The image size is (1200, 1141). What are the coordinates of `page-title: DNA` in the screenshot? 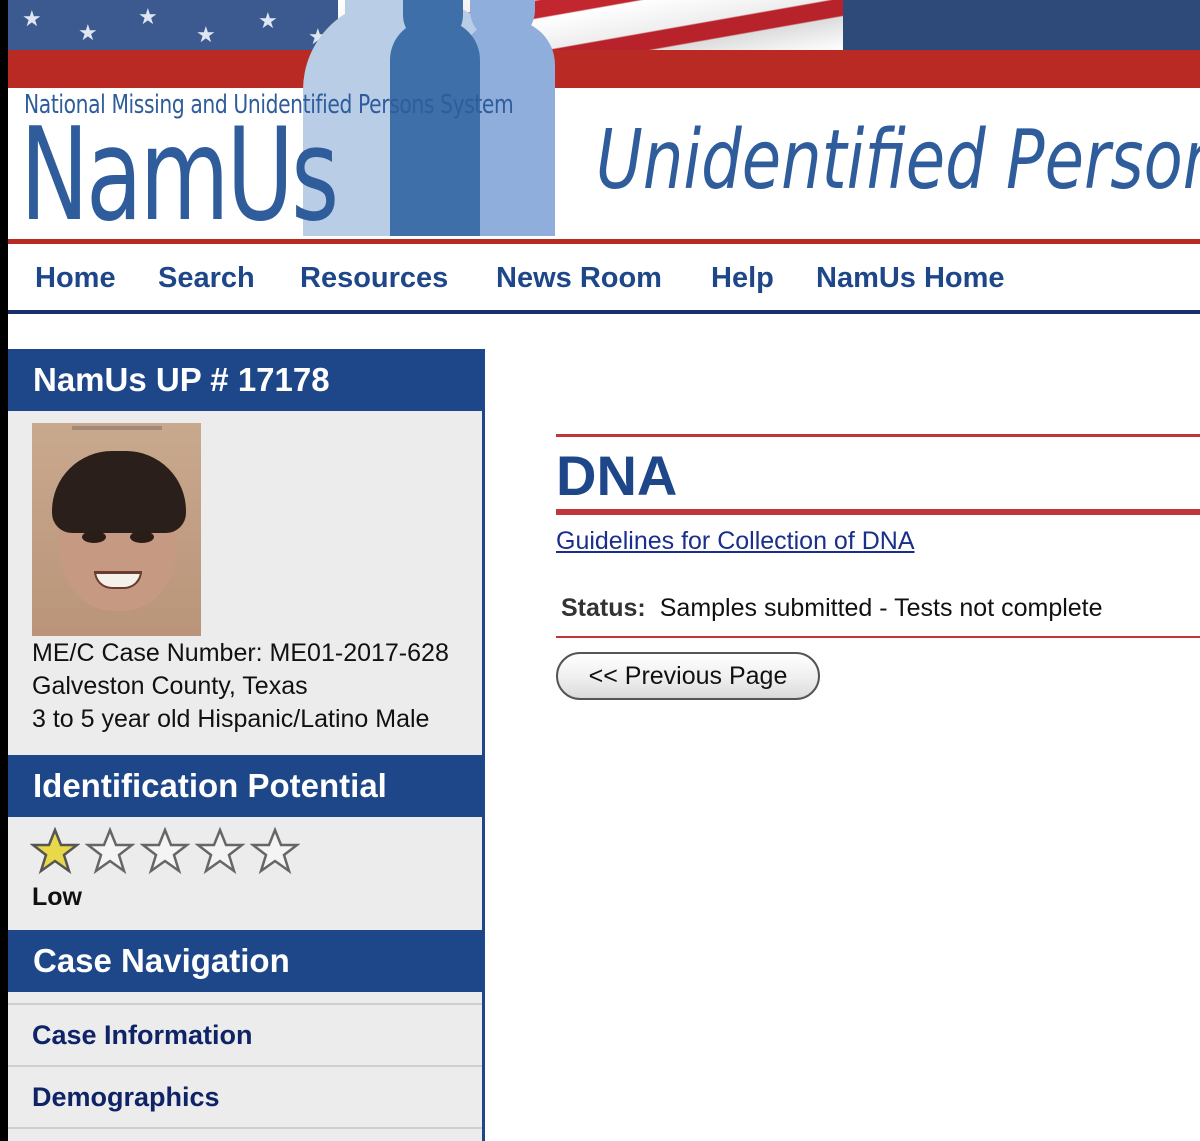 It's located at (617, 475).